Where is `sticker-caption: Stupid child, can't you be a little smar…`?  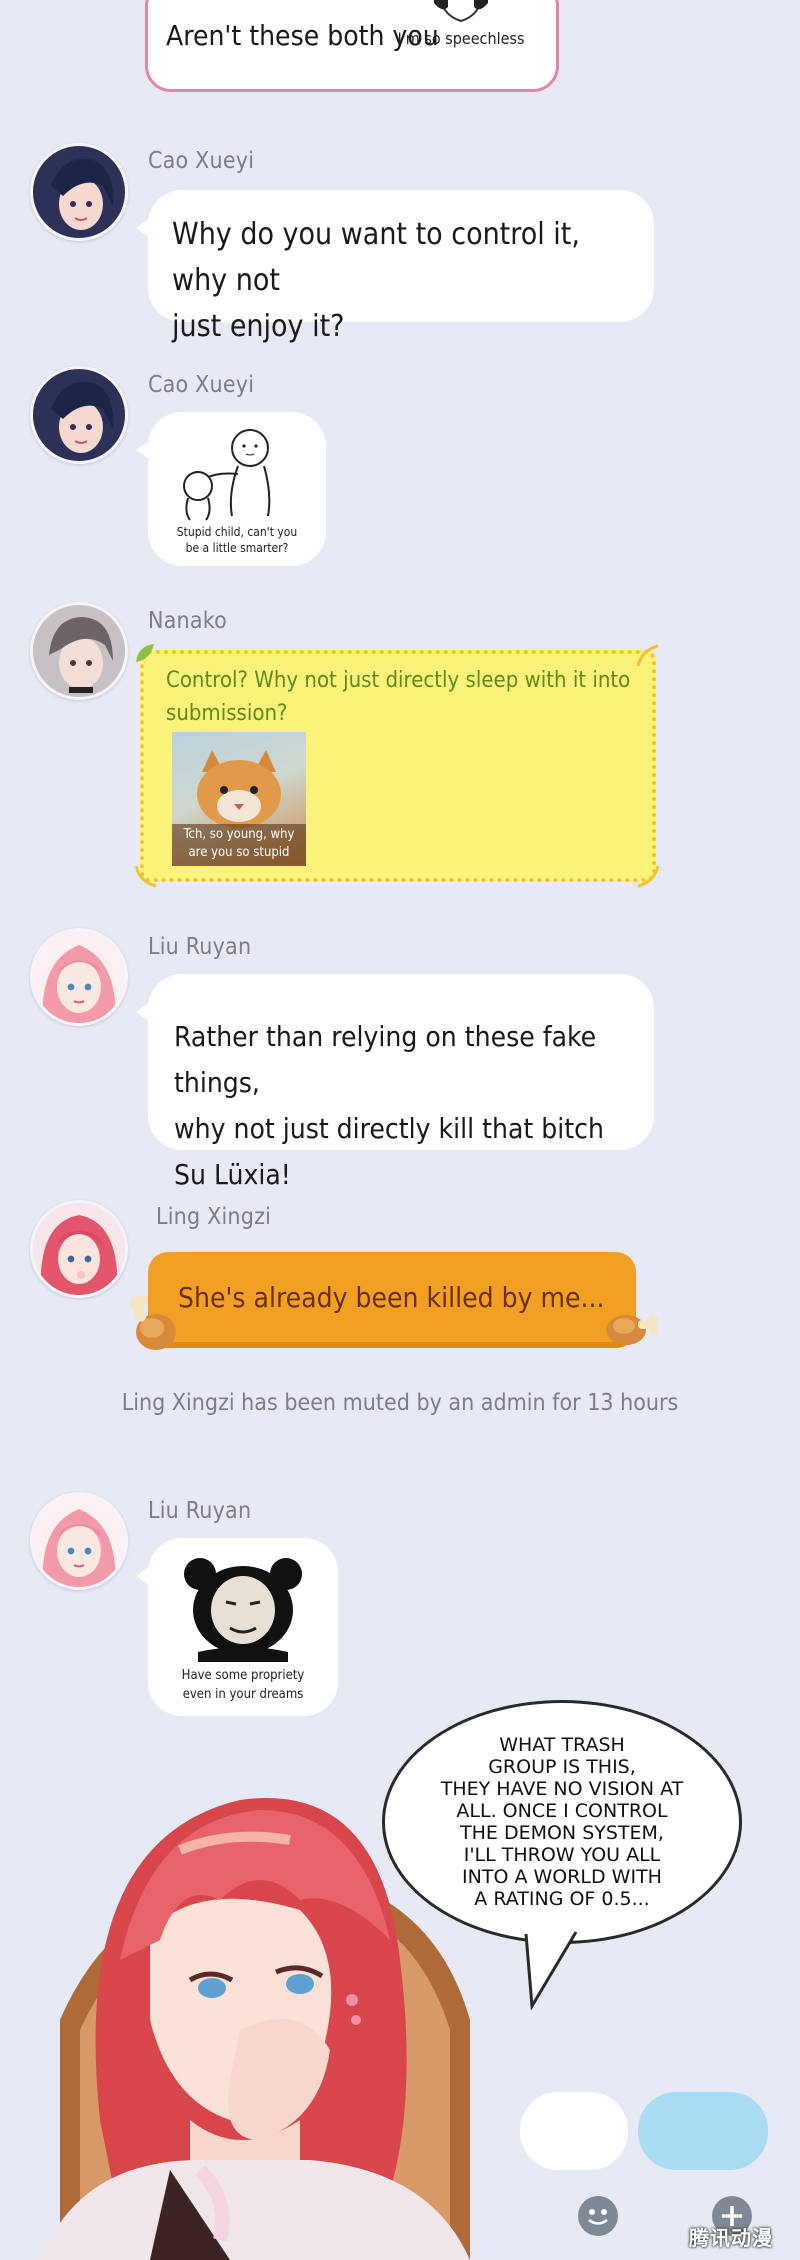 sticker-caption: Stupid child, can't you be a little smar… is located at coordinates (237, 540).